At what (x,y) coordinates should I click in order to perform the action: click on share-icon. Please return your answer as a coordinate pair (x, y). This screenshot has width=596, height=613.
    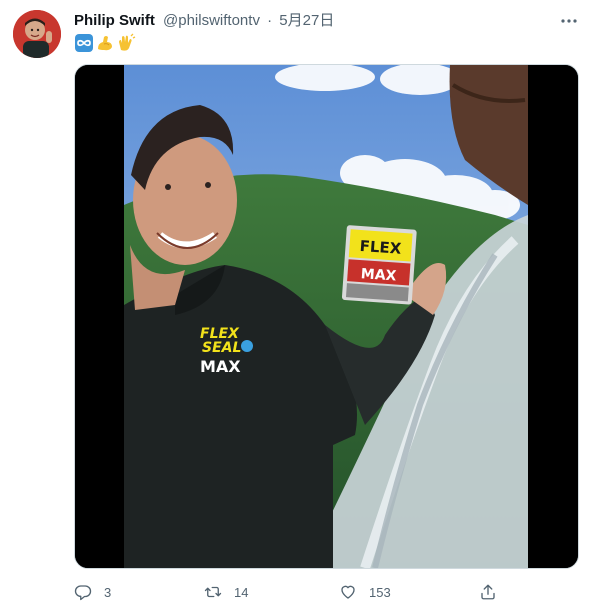
    Looking at the image, I should click on (488, 592).